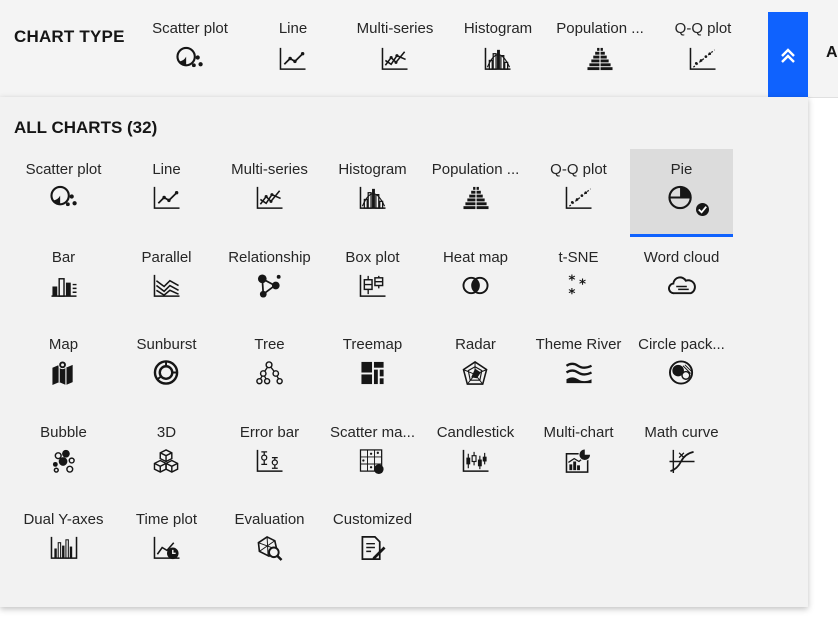 The width and height of the screenshot is (838, 627). I want to click on chart-option: Q-Q plot, so click(578, 193).